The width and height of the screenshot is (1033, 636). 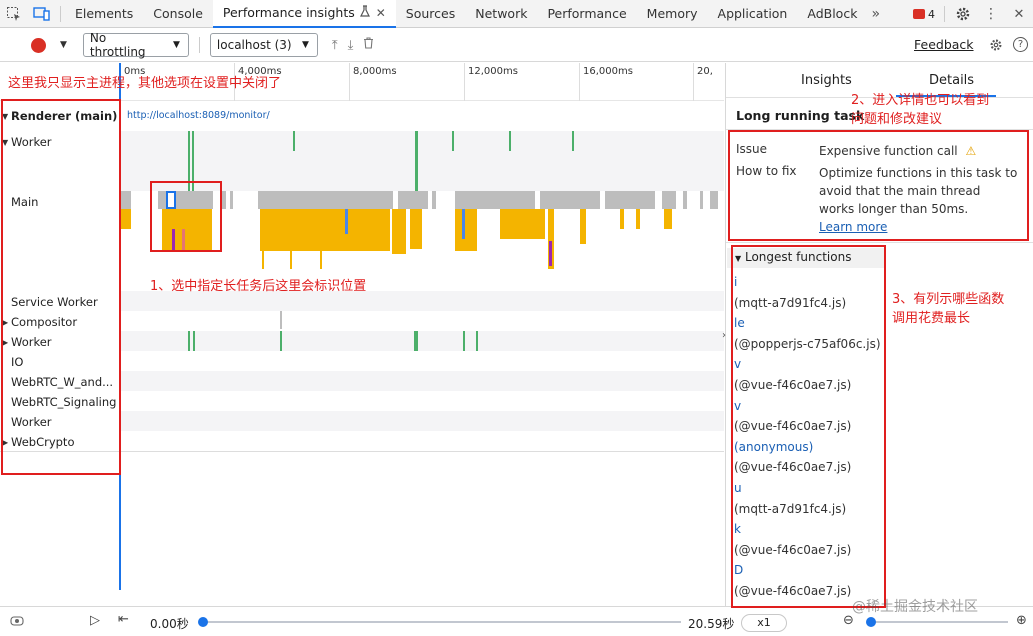 I want to click on tab-network: Network, so click(x=501, y=14).